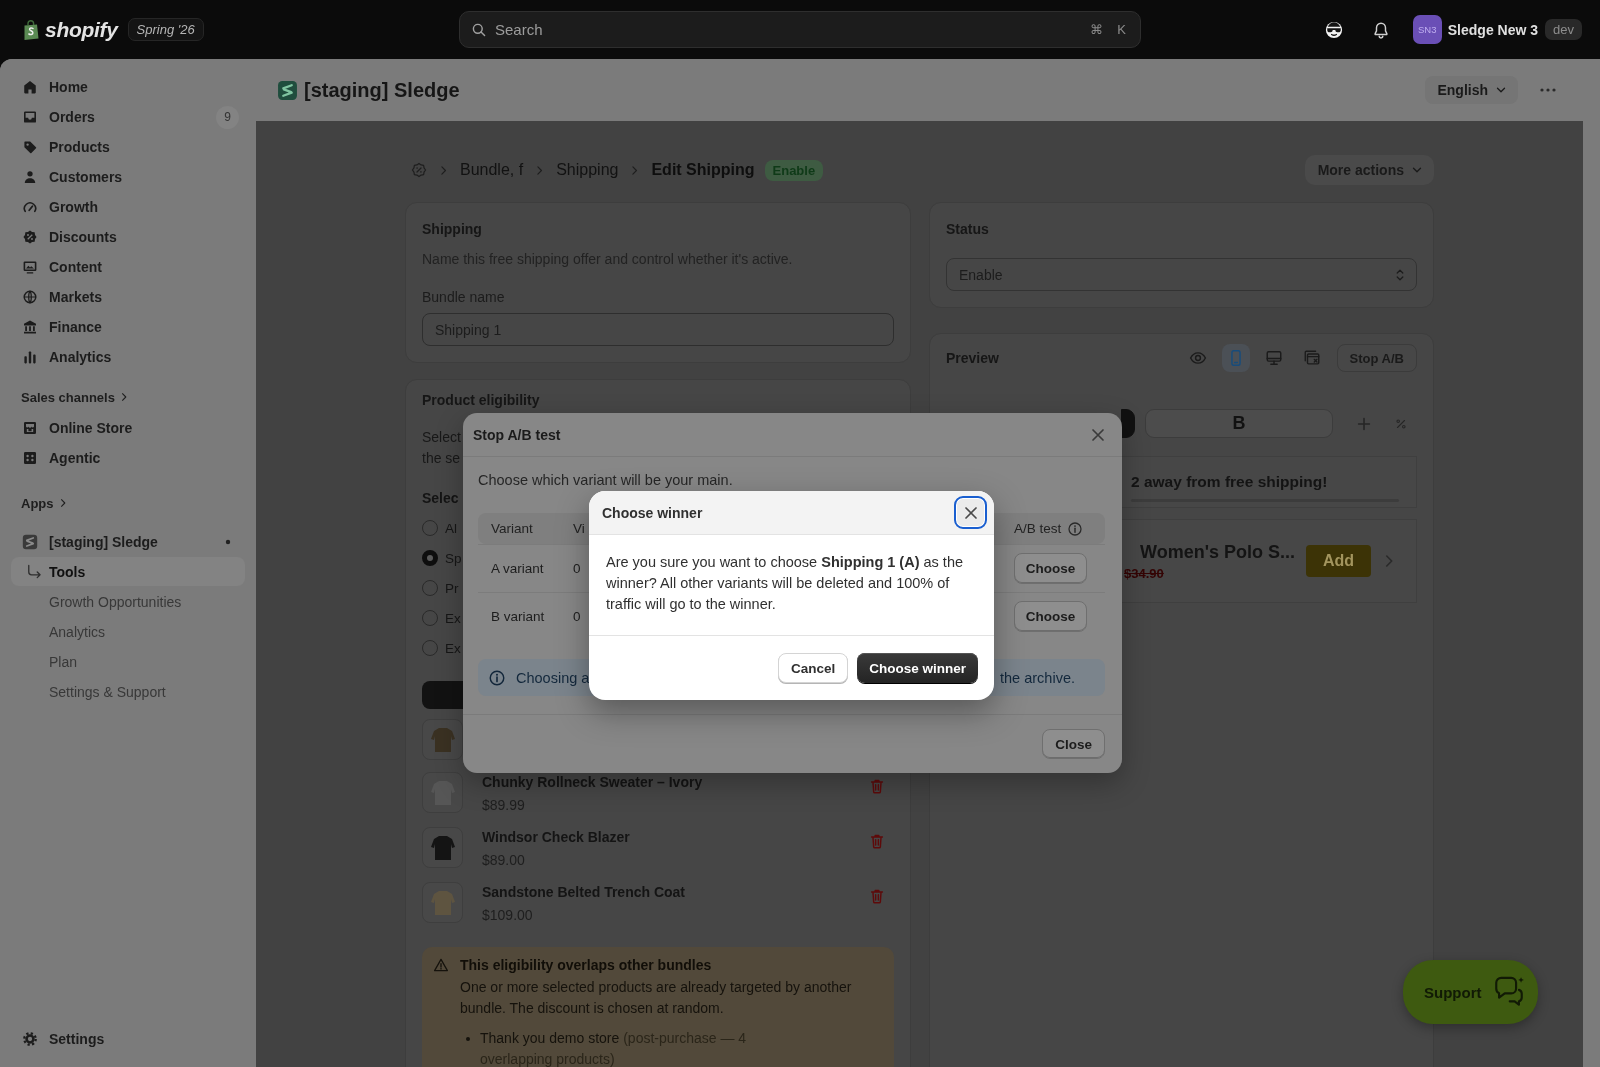 Image resolution: width=1600 pixels, height=1067 pixels. Describe the element at coordinates (128, 357) in the screenshot. I see `nav-item: Analytics` at that location.